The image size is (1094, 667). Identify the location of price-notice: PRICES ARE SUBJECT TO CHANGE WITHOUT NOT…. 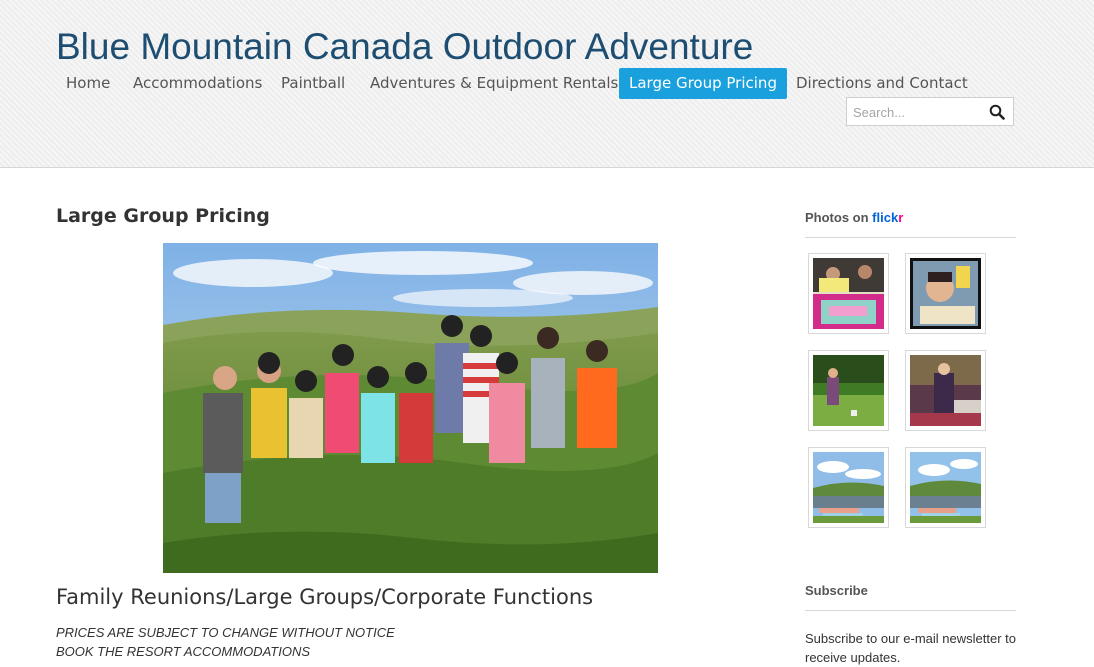
(225, 632).